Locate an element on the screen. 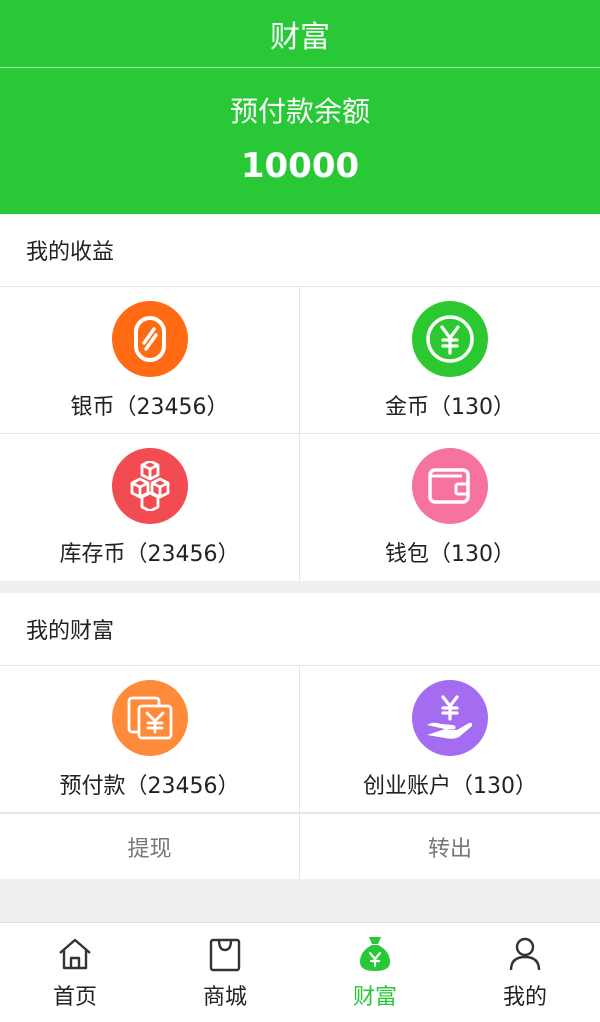 This screenshot has width=600, height=1022. startup-account-label: 创业账户（130） is located at coordinates (450, 786).